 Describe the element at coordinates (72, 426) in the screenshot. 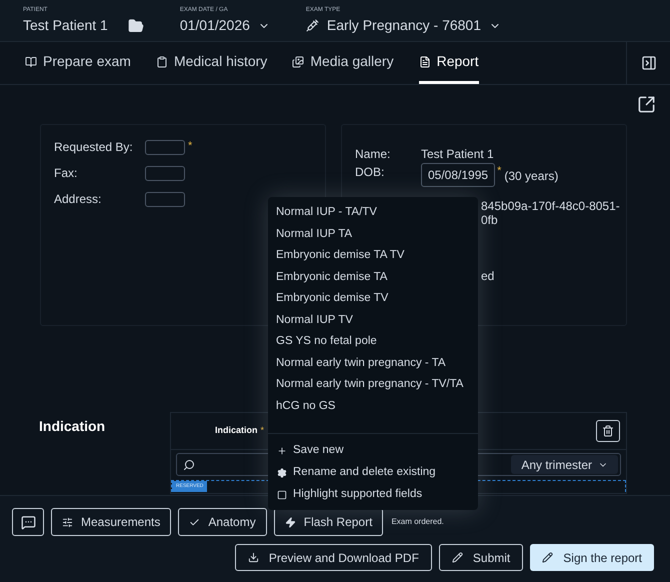

I see `section-heading: Indication` at that location.